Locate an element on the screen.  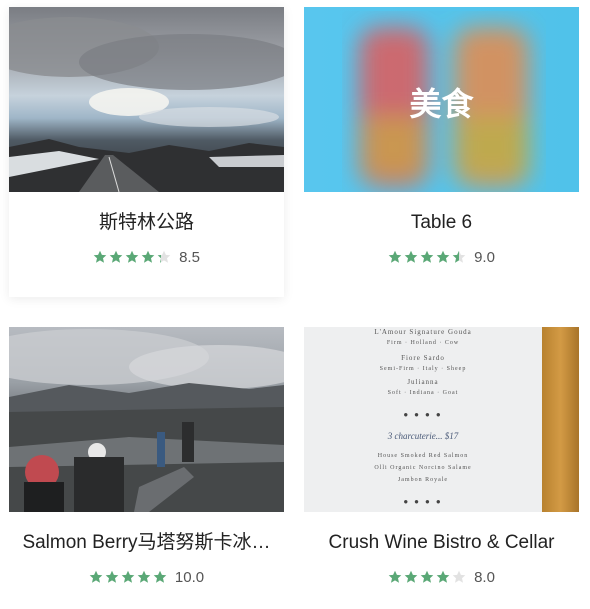
menu-line: L'Amour Signature Gouda is located at coordinates (423, 332).